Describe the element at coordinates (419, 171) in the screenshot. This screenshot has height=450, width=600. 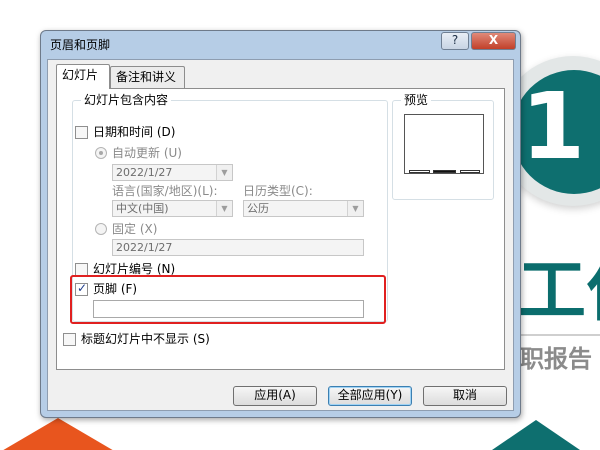
I see `preview-date-placeholder` at that location.